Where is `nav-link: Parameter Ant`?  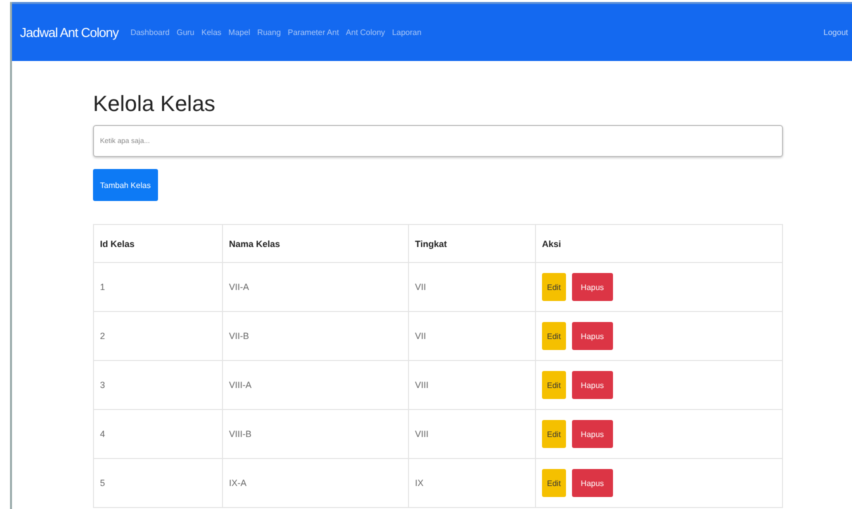
nav-link: Parameter Ant is located at coordinates (313, 32).